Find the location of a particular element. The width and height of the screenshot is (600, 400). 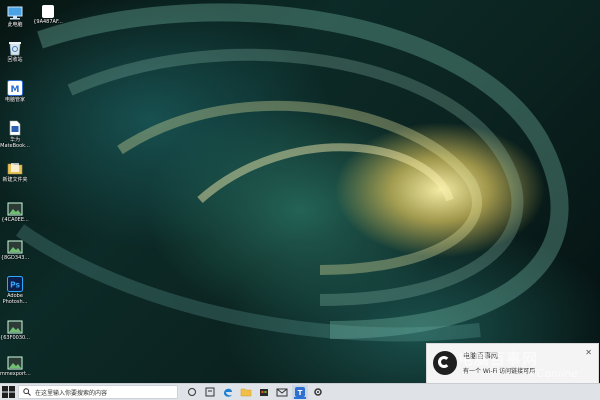

edge-icon is located at coordinates (228, 392).